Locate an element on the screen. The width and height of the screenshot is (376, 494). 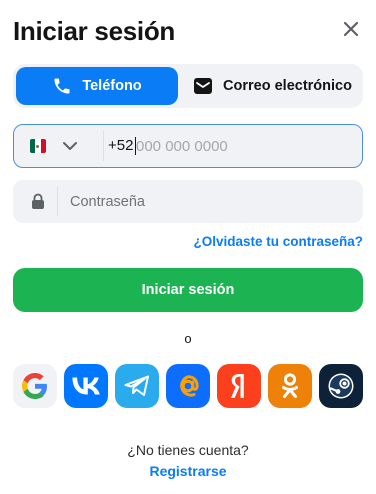
chevron-down-icon is located at coordinates (70, 146).